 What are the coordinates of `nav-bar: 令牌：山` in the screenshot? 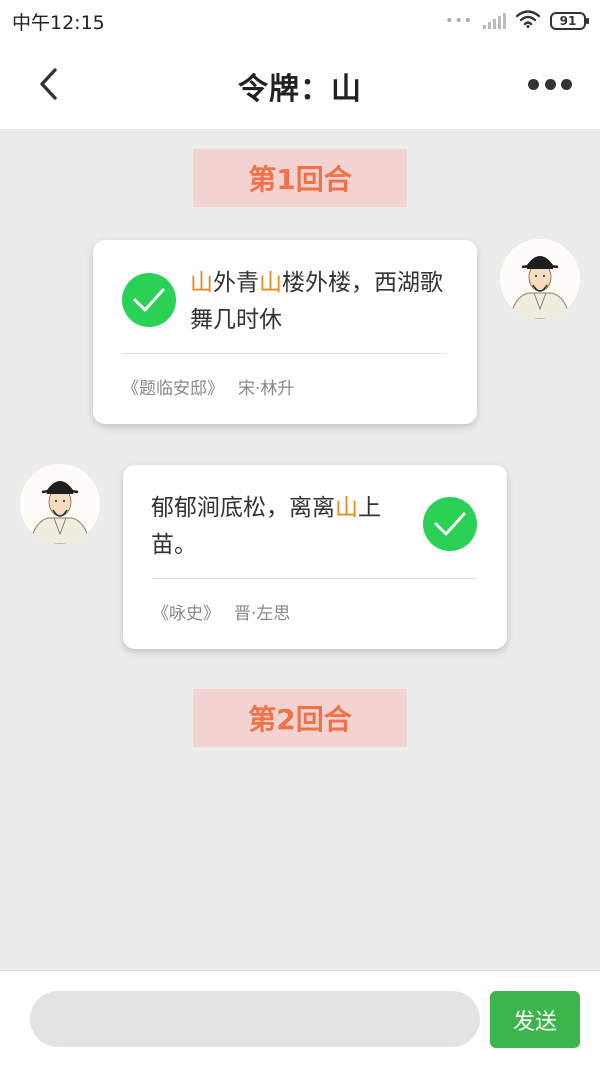 It's located at (300, 86).